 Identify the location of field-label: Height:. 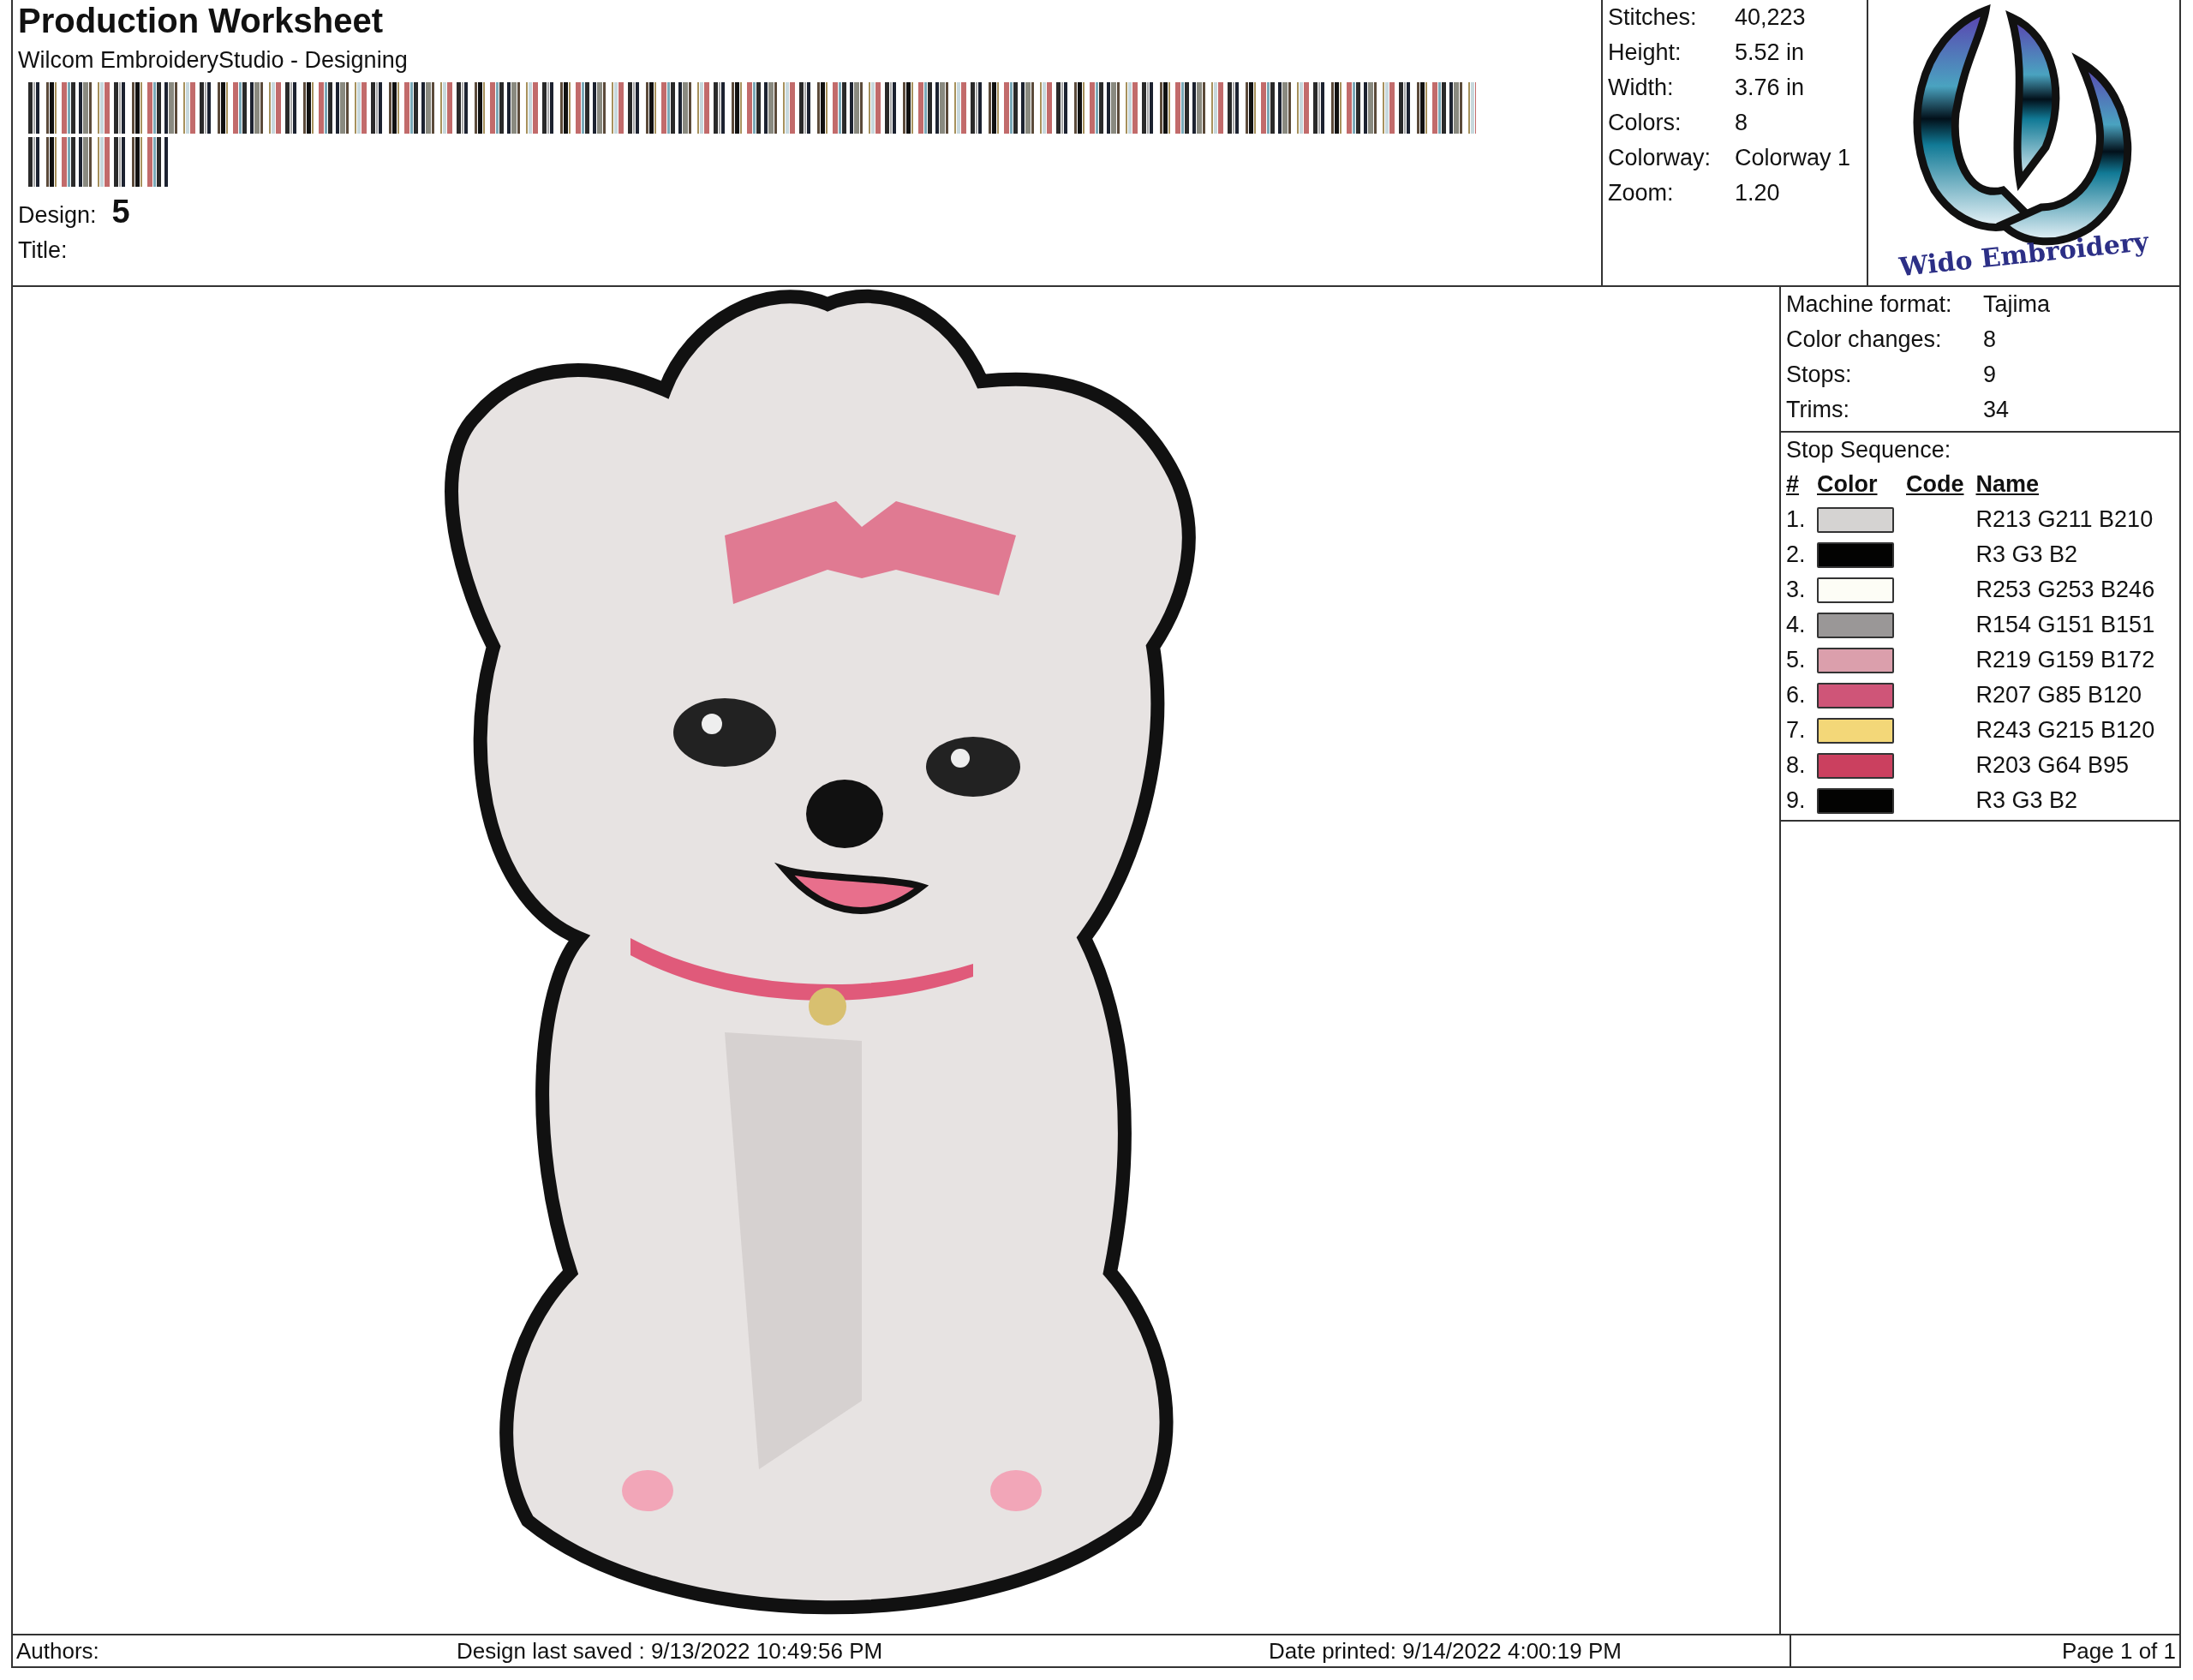
(1645, 52).